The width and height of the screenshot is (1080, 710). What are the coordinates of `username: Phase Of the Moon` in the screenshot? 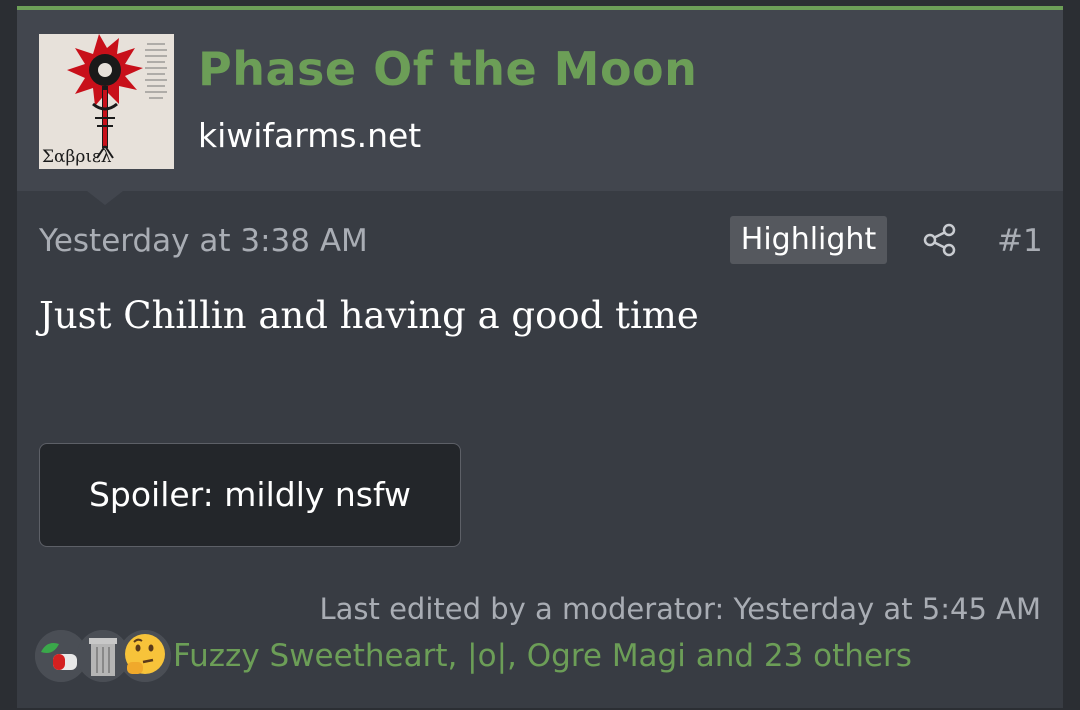 It's located at (447, 69).